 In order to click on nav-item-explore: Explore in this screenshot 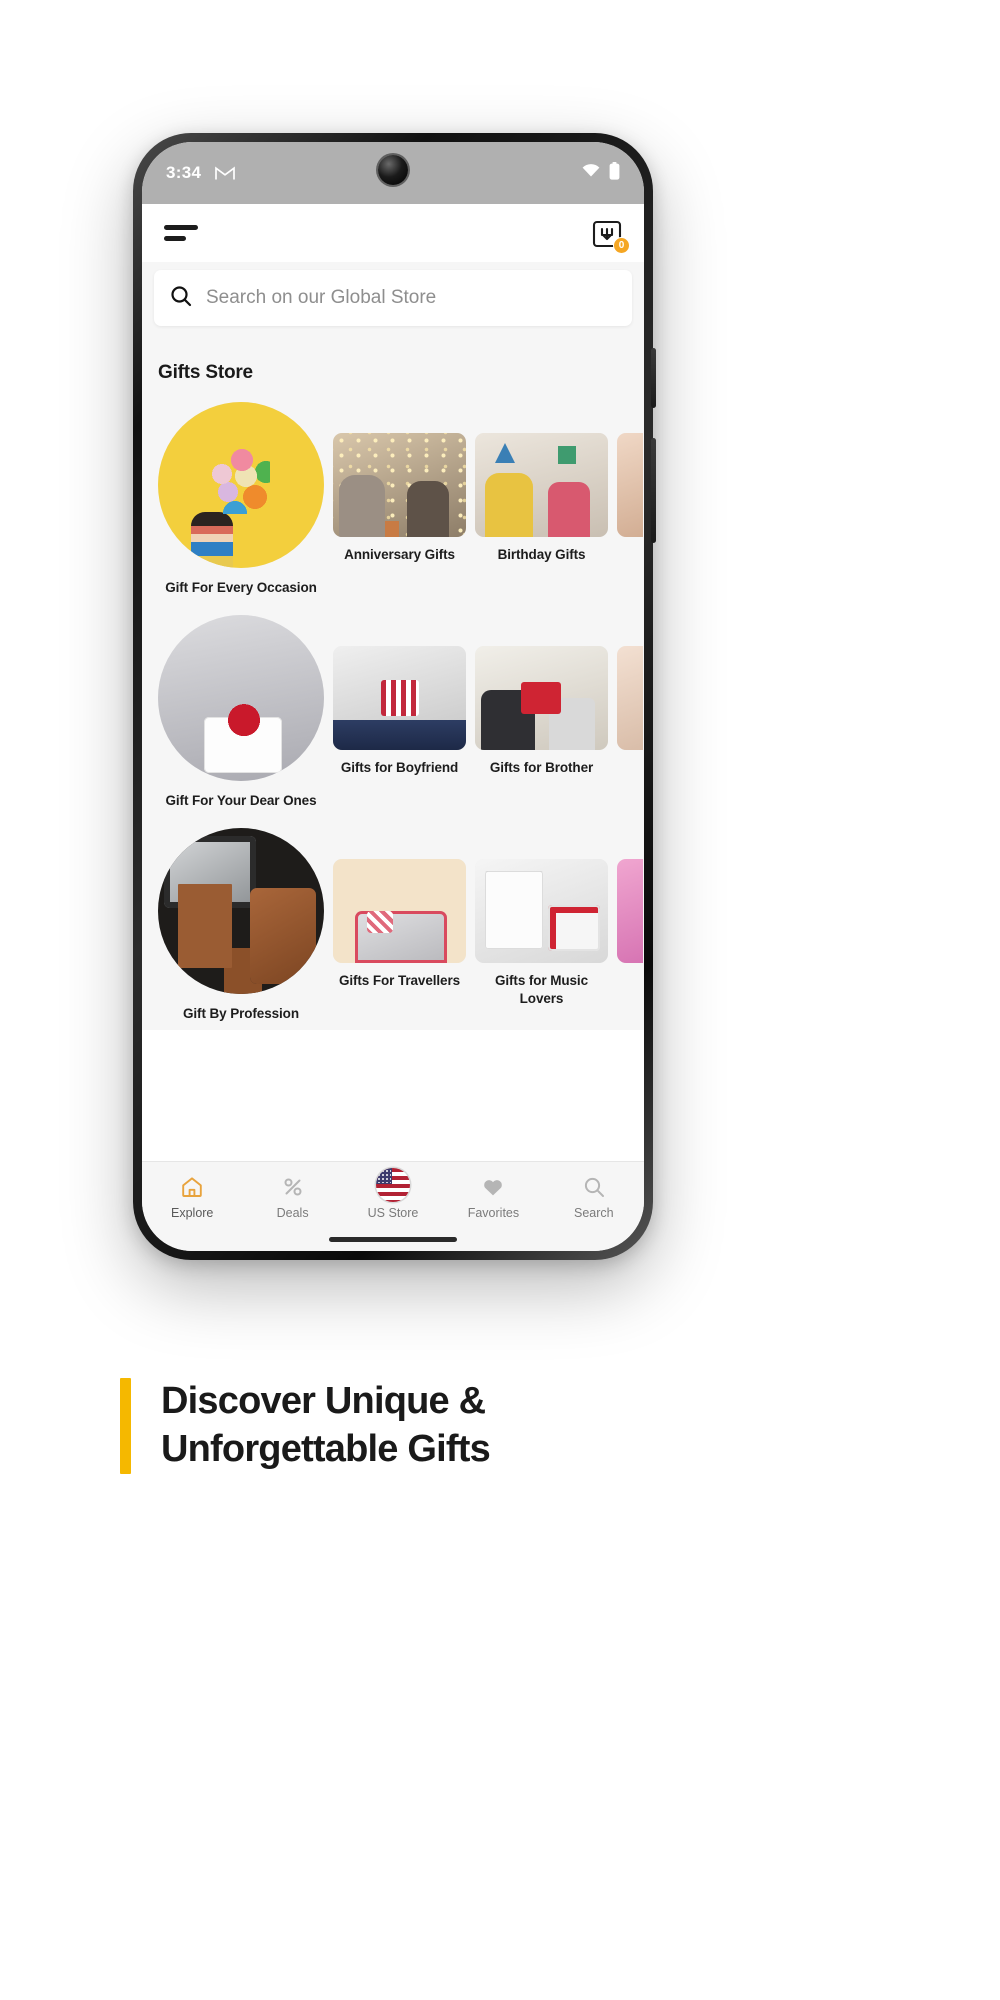, I will do `click(192, 1197)`.